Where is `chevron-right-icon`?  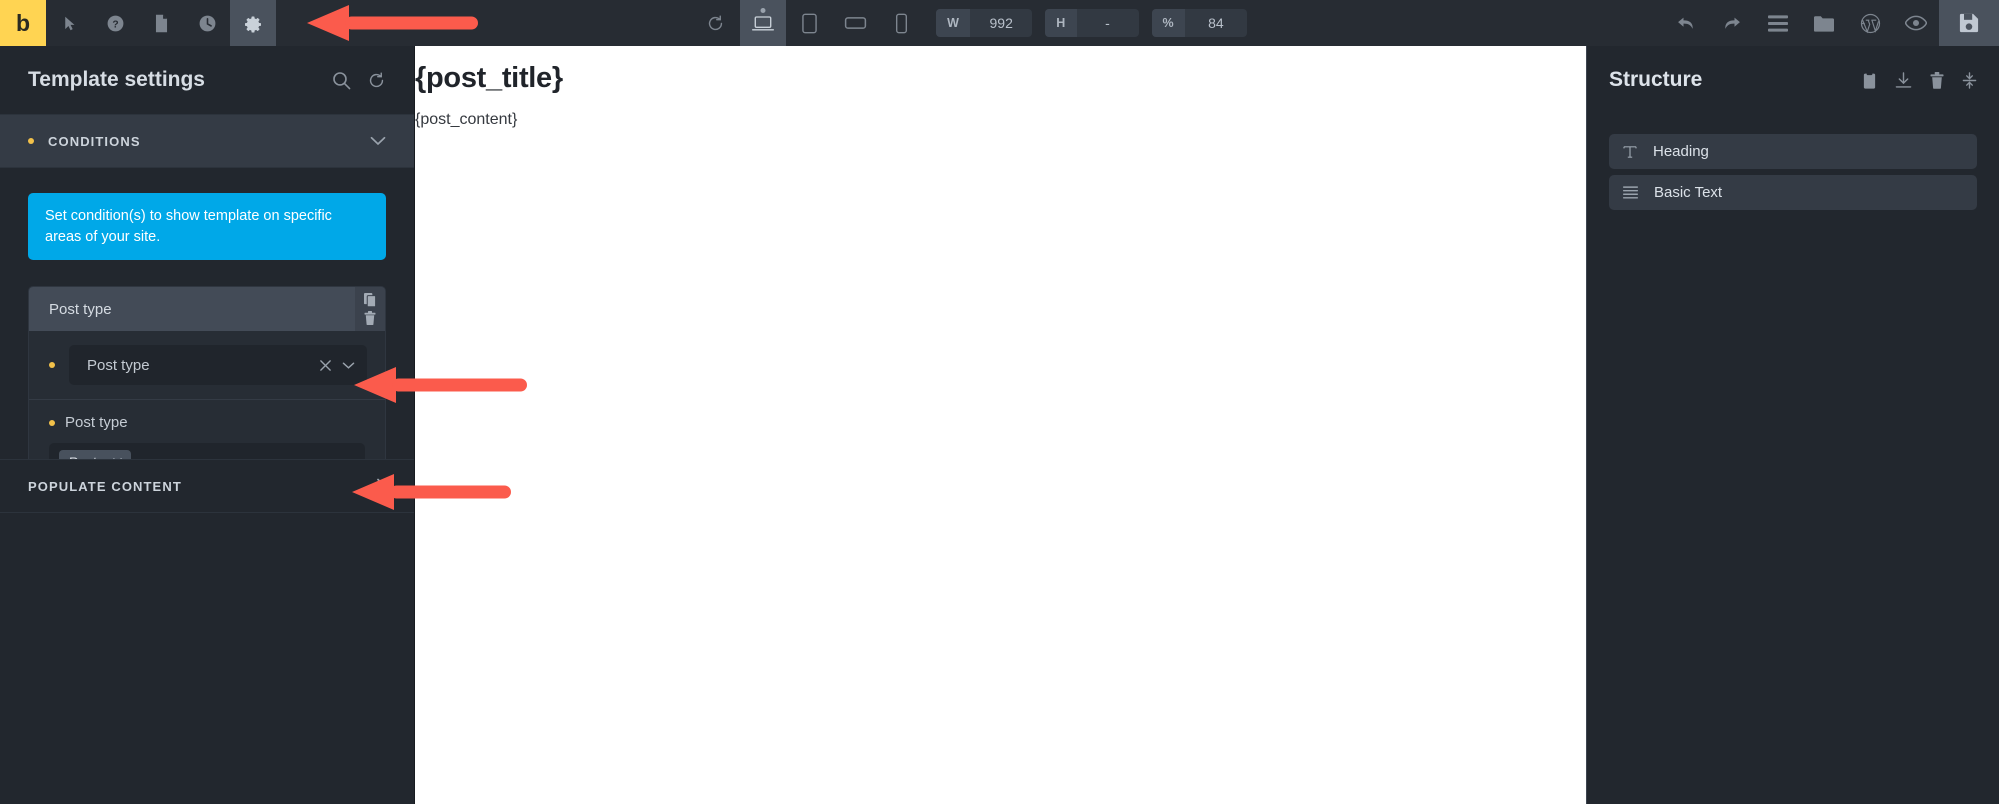 chevron-right-icon is located at coordinates (381, 486).